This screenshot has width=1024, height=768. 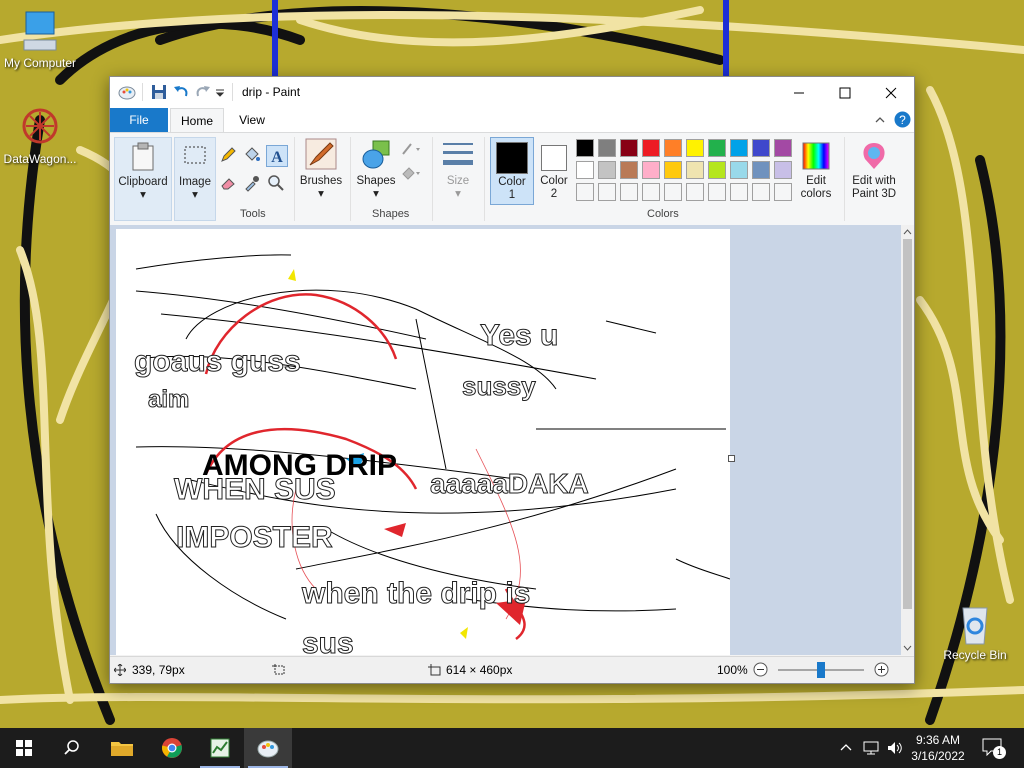 I want to click on close-button, so click(x=891, y=92).